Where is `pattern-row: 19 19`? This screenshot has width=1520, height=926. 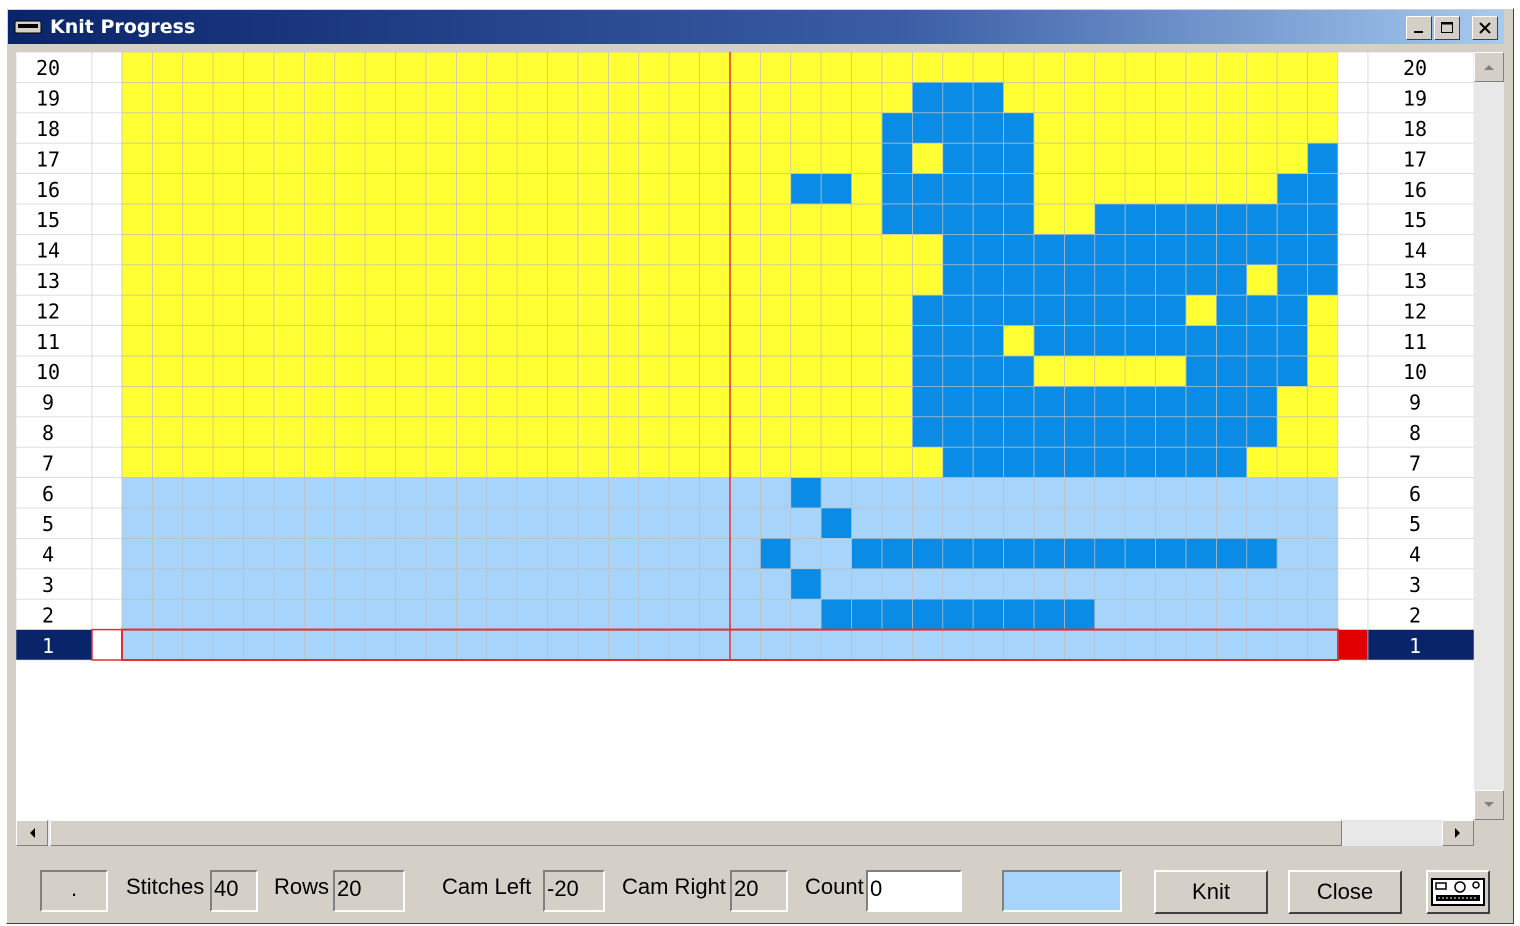 pattern-row: 19 19 is located at coordinates (745, 98).